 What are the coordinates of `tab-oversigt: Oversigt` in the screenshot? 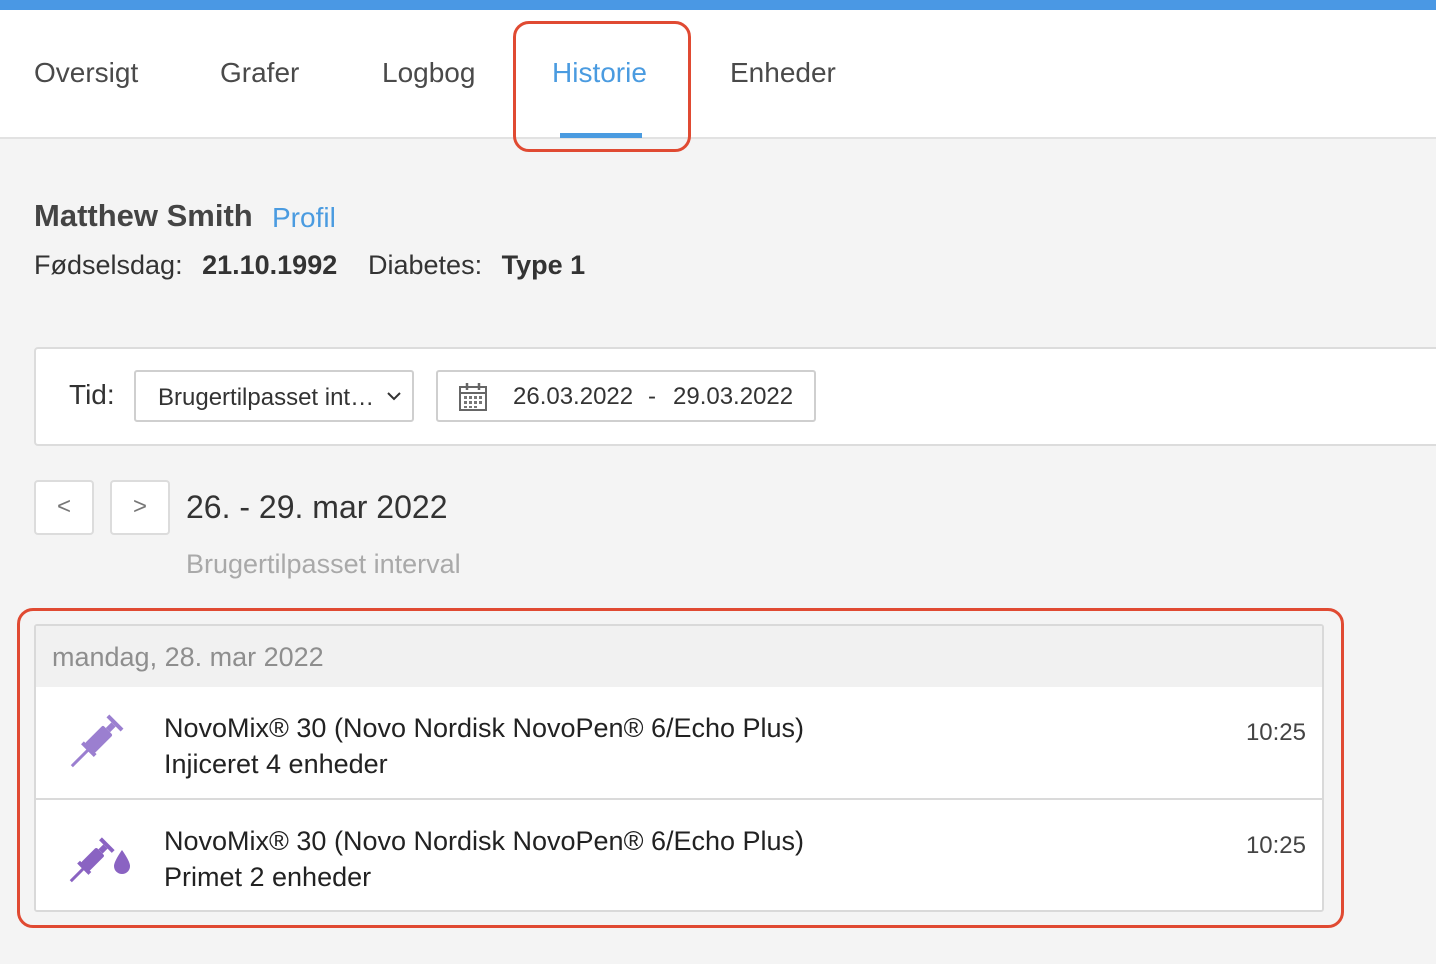 It's located at (86, 73).